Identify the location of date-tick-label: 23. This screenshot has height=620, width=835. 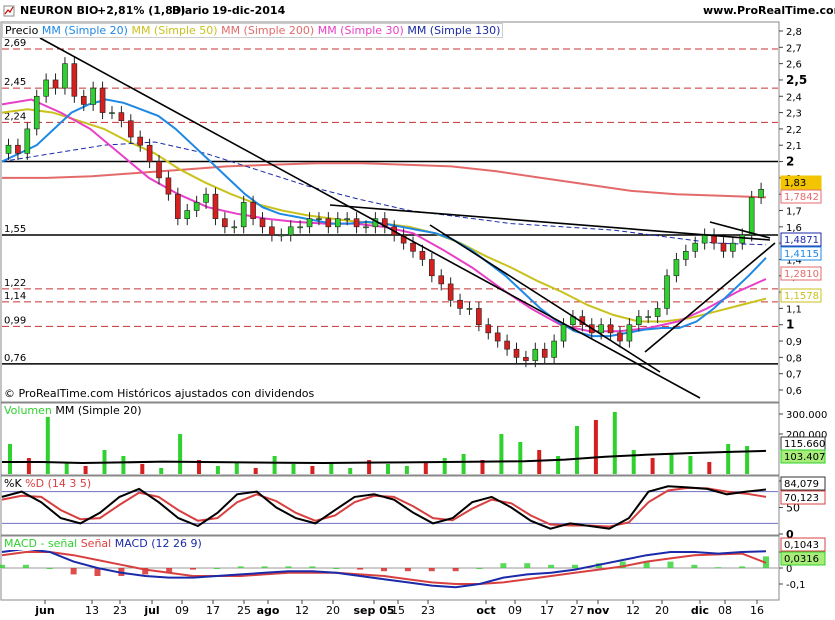
(428, 610).